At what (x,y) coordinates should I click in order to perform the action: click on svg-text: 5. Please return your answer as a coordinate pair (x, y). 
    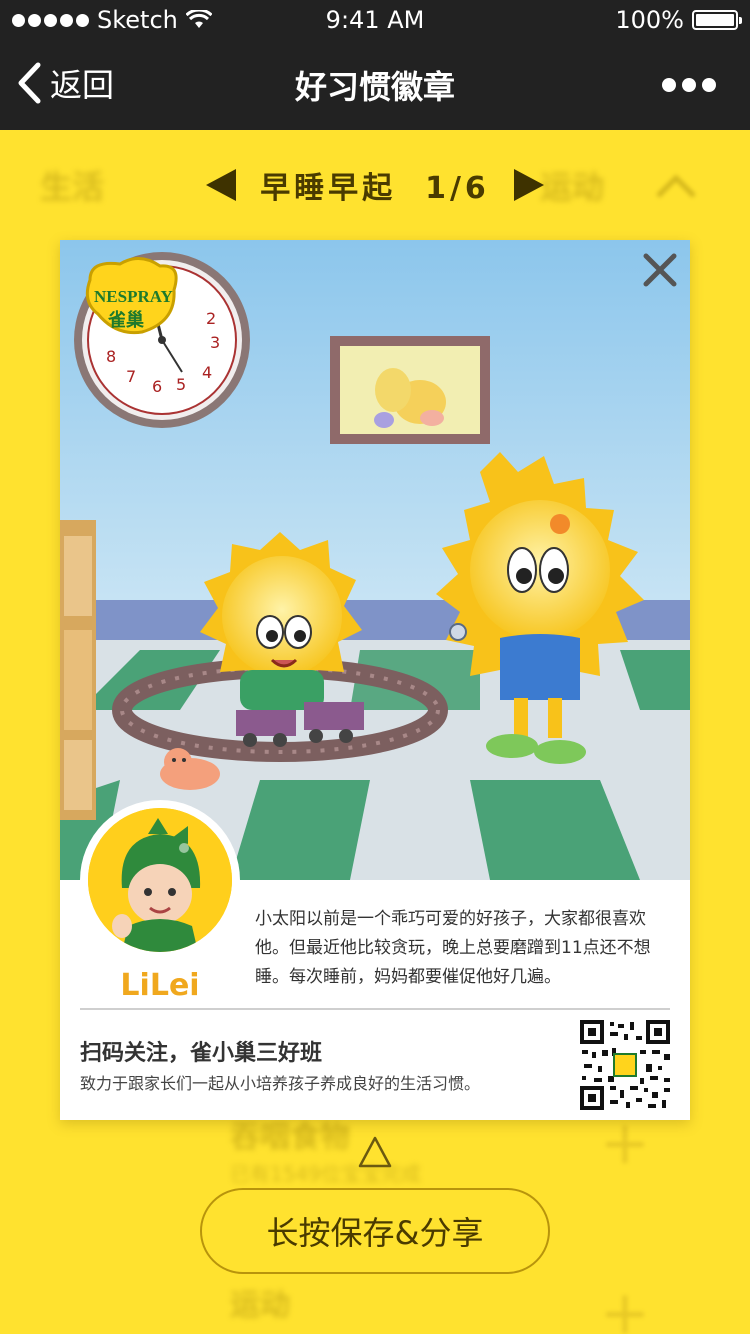
    Looking at the image, I should click on (181, 384).